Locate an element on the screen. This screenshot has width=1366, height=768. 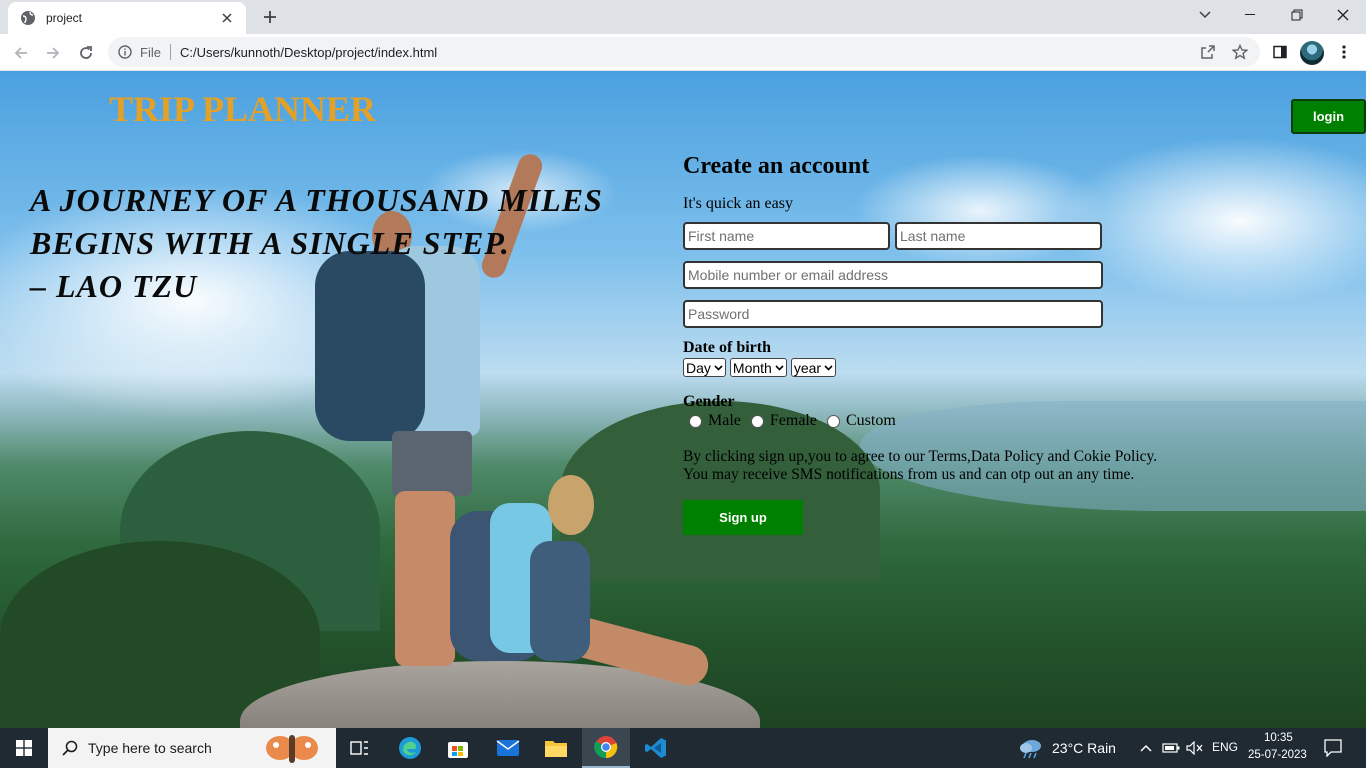
tab-title: project is located at coordinates (64, 18).